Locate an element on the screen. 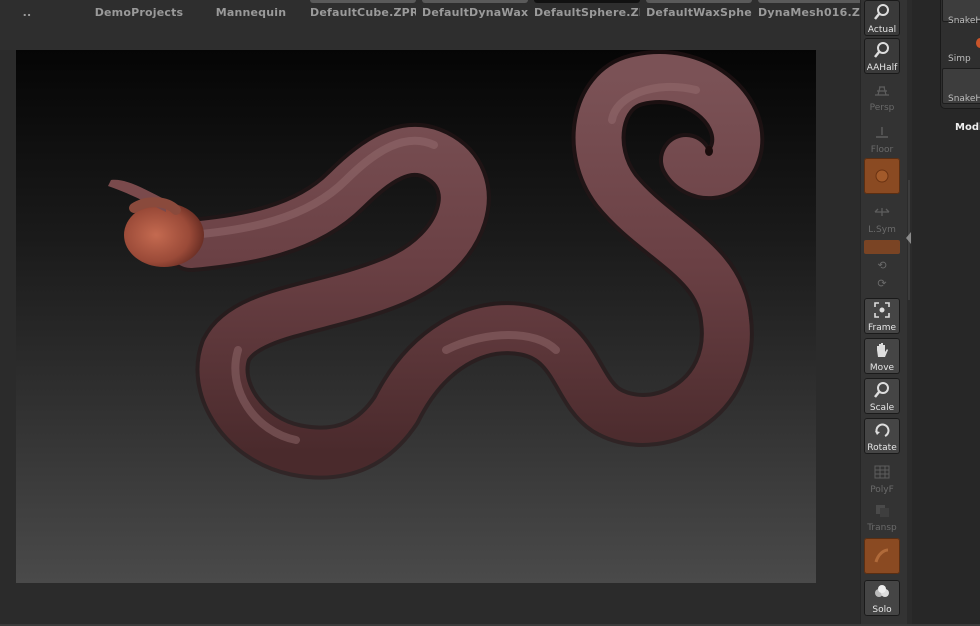 The width and height of the screenshot is (980, 626). frame-button: Frame is located at coordinates (882, 316).